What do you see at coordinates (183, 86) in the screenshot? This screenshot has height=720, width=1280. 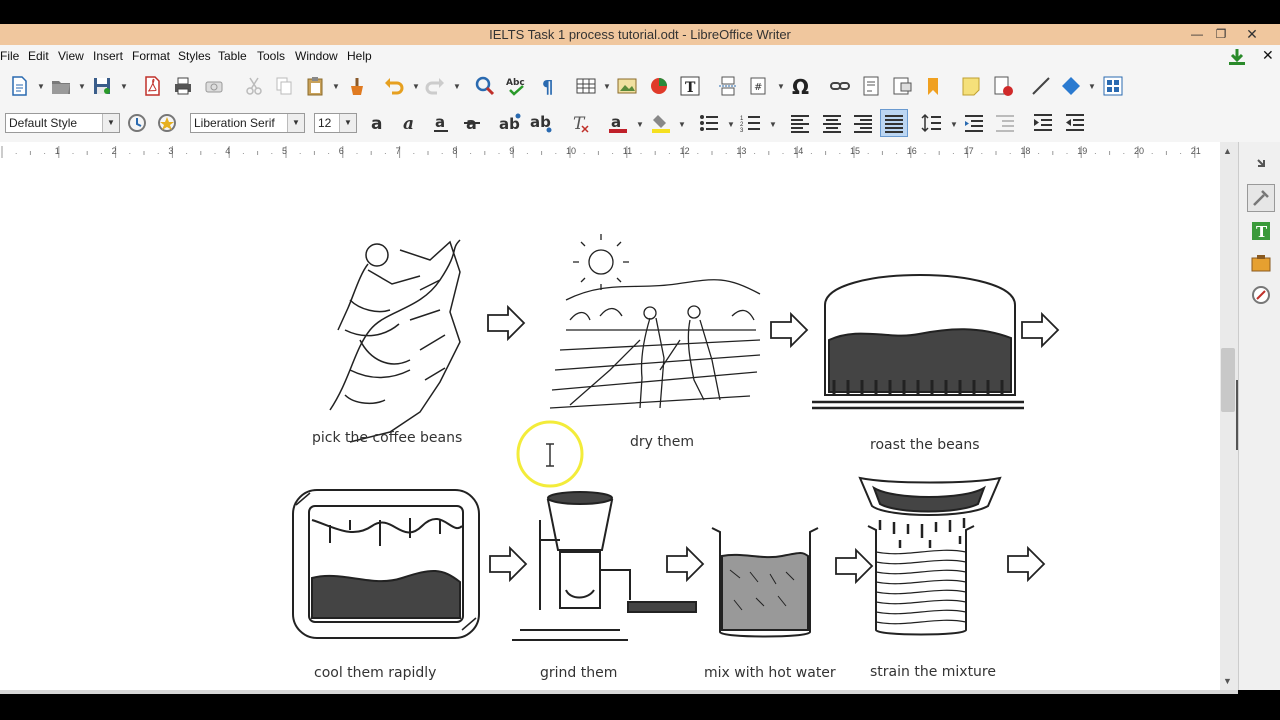 I see `print-icon` at bounding box center [183, 86].